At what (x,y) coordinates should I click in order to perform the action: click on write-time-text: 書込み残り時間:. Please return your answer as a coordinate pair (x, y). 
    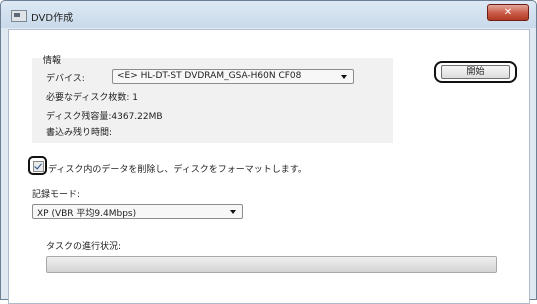
    Looking at the image, I should click on (79, 133).